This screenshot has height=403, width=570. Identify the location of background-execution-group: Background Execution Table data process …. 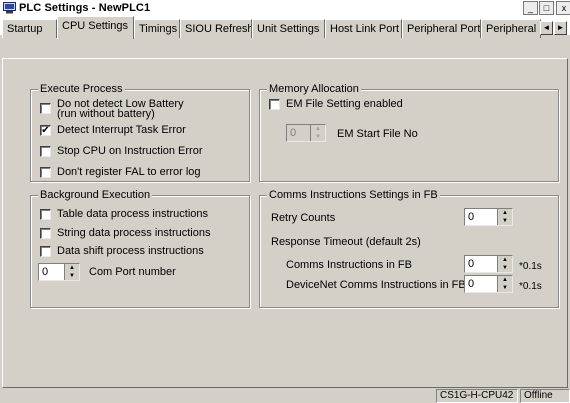
(140, 248).